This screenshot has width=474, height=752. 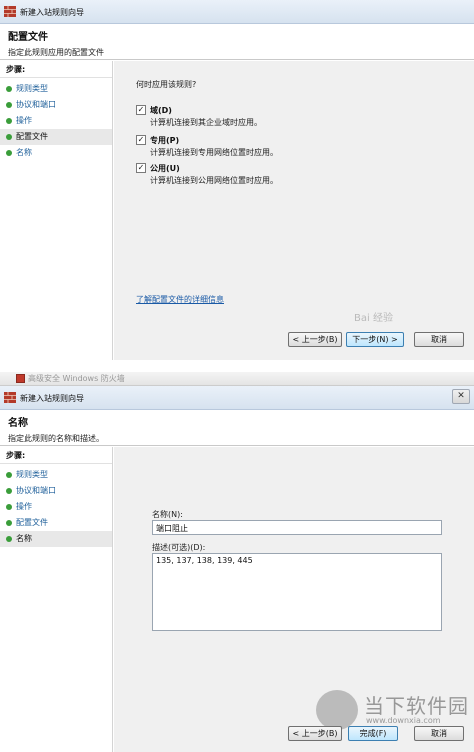 What do you see at coordinates (373, 318) in the screenshot?
I see `baidu-watermark: Bai 经验` at bounding box center [373, 318].